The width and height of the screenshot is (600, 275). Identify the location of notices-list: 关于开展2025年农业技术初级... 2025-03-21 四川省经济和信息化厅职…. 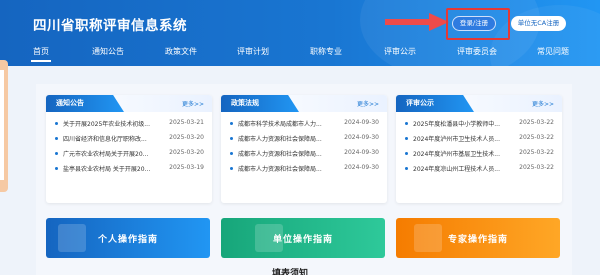
(129, 145).